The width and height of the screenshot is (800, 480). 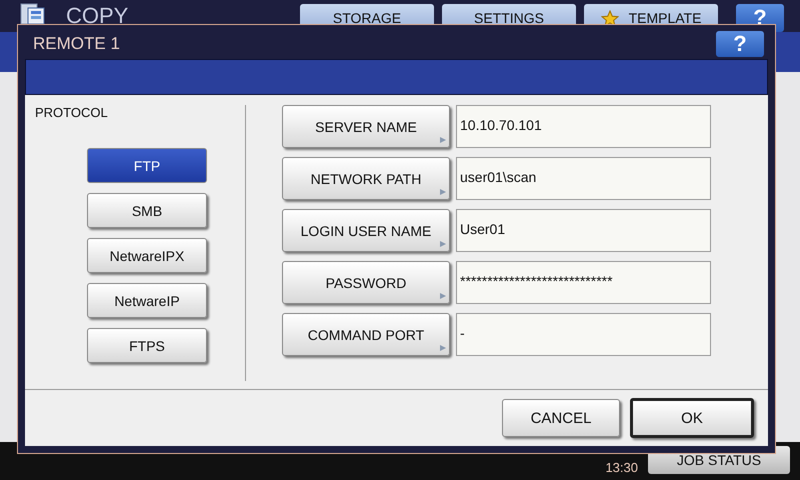 What do you see at coordinates (609, 18) in the screenshot?
I see `star-icon` at bounding box center [609, 18].